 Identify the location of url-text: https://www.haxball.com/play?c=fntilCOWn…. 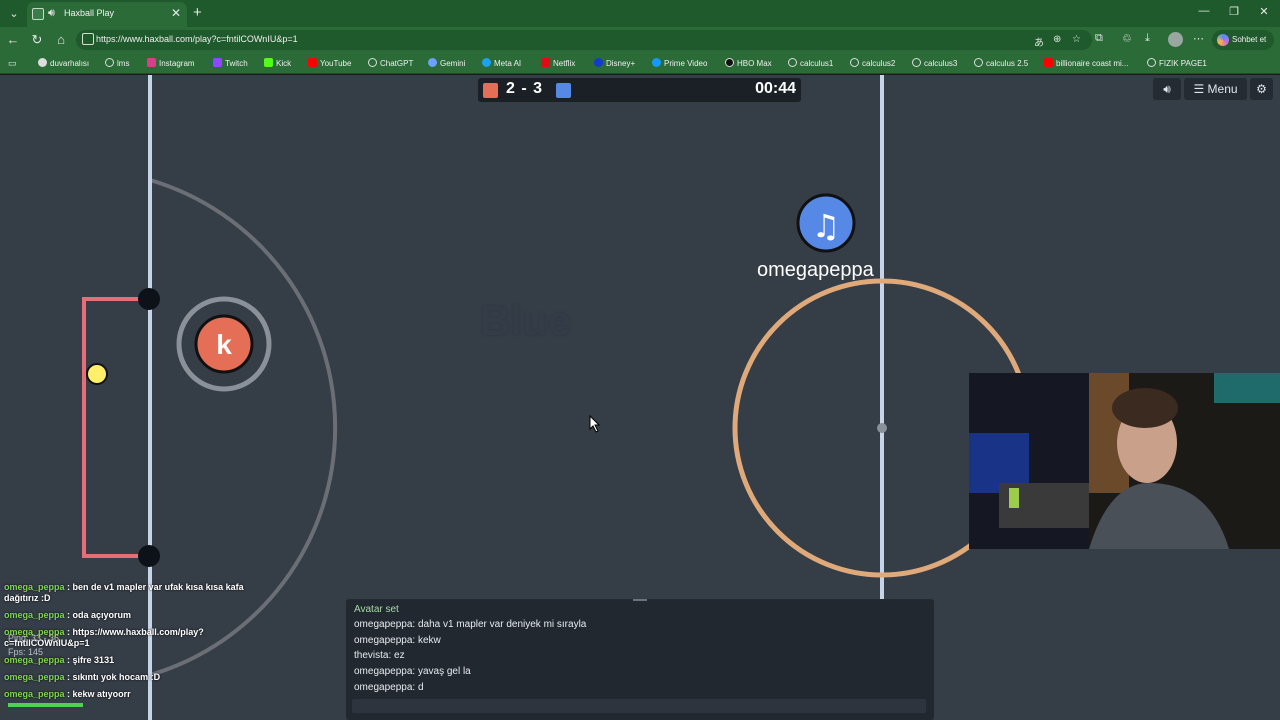
(197, 39).